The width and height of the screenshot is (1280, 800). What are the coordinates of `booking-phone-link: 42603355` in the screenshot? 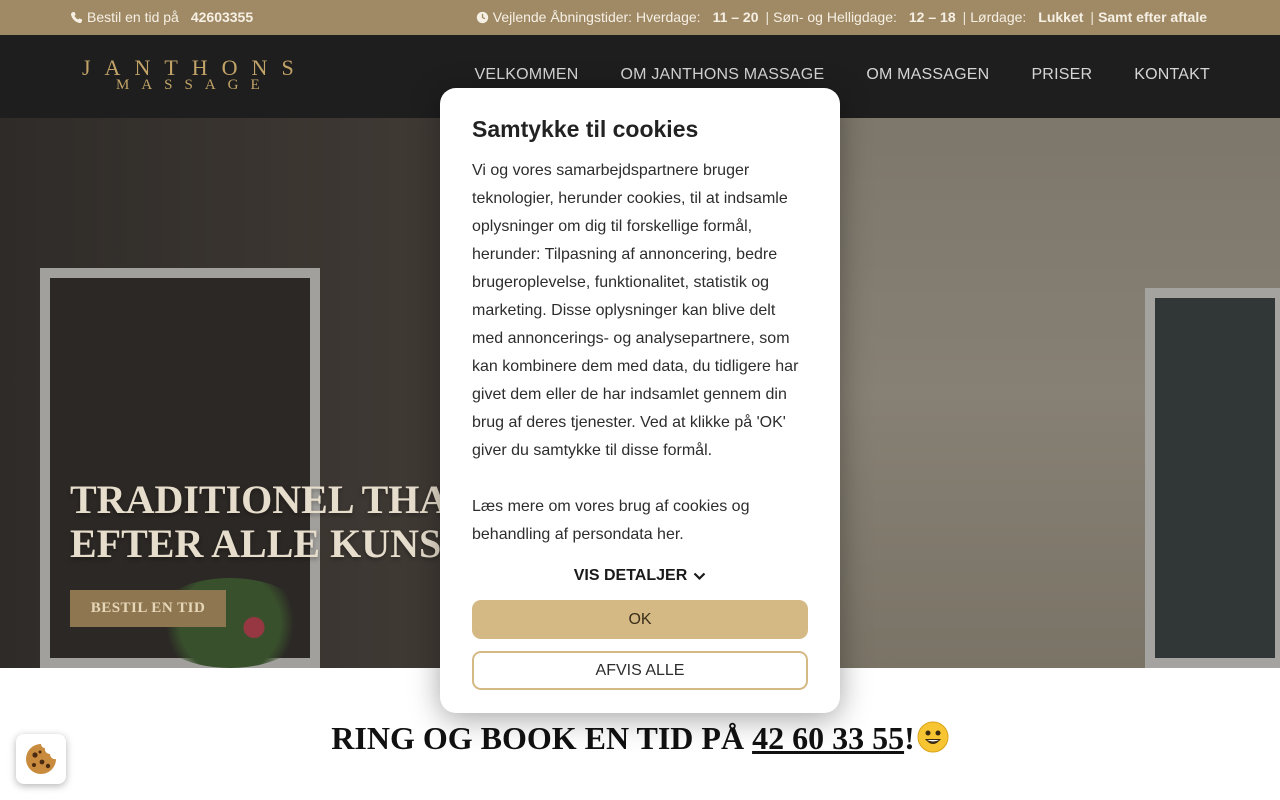 It's located at (222, 17).